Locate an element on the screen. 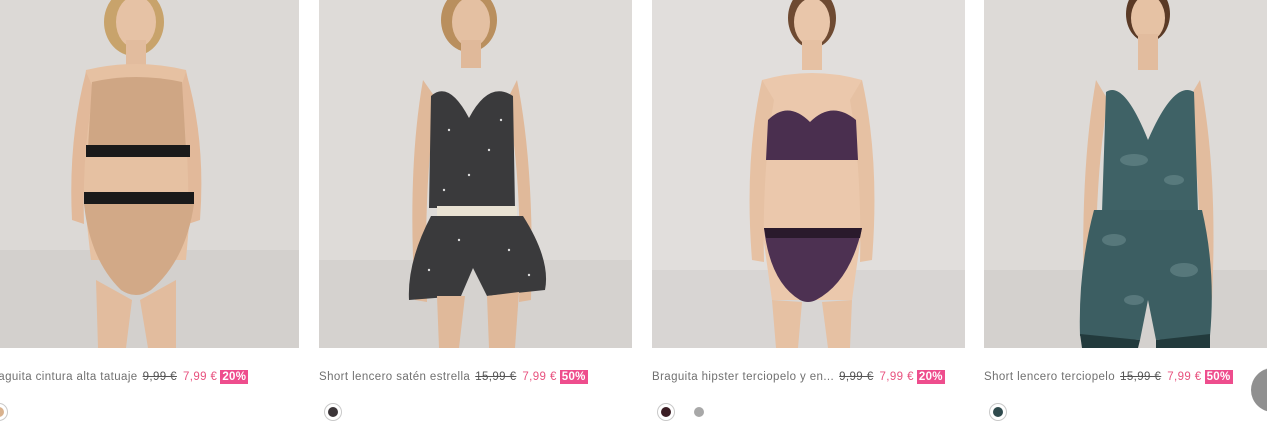 The width and height of the screenshot is (1267, 421). product-name: Short lencero satén estrella is located at coordinates (394, 377).